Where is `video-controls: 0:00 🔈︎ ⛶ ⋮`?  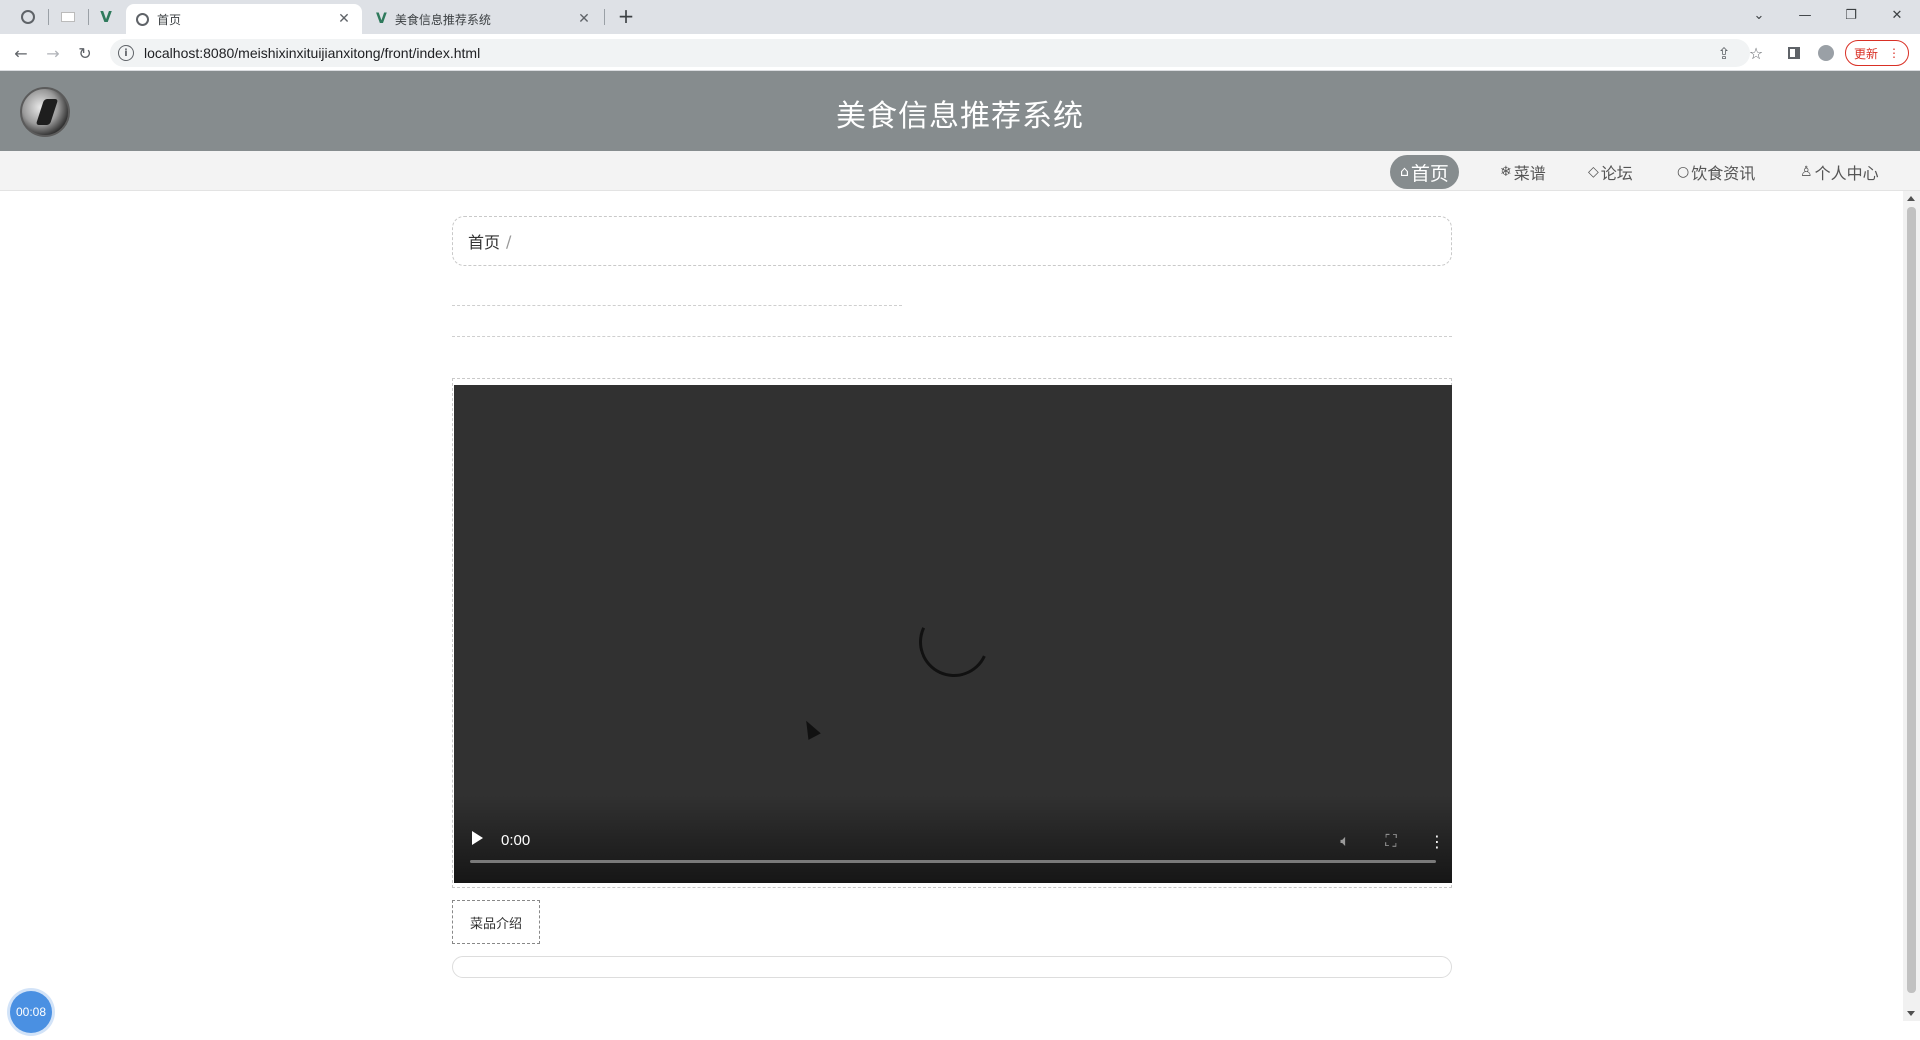 video-controls: 0:00 🔈︎ ⛶ ⋮ is located at coordinates (953, 839).